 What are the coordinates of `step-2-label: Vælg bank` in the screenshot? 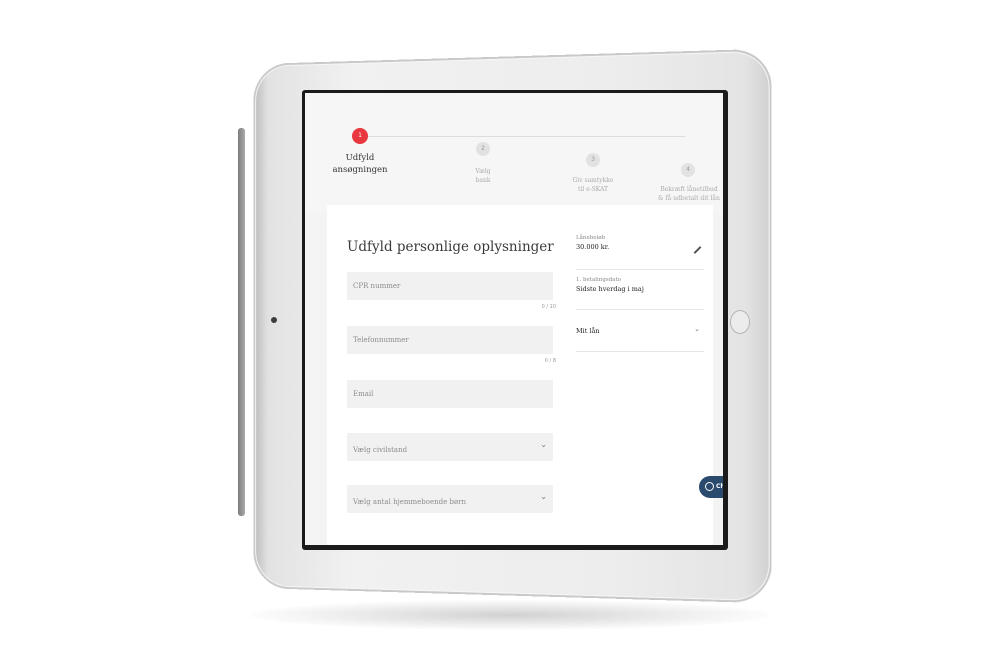 It's located at (483, 176).